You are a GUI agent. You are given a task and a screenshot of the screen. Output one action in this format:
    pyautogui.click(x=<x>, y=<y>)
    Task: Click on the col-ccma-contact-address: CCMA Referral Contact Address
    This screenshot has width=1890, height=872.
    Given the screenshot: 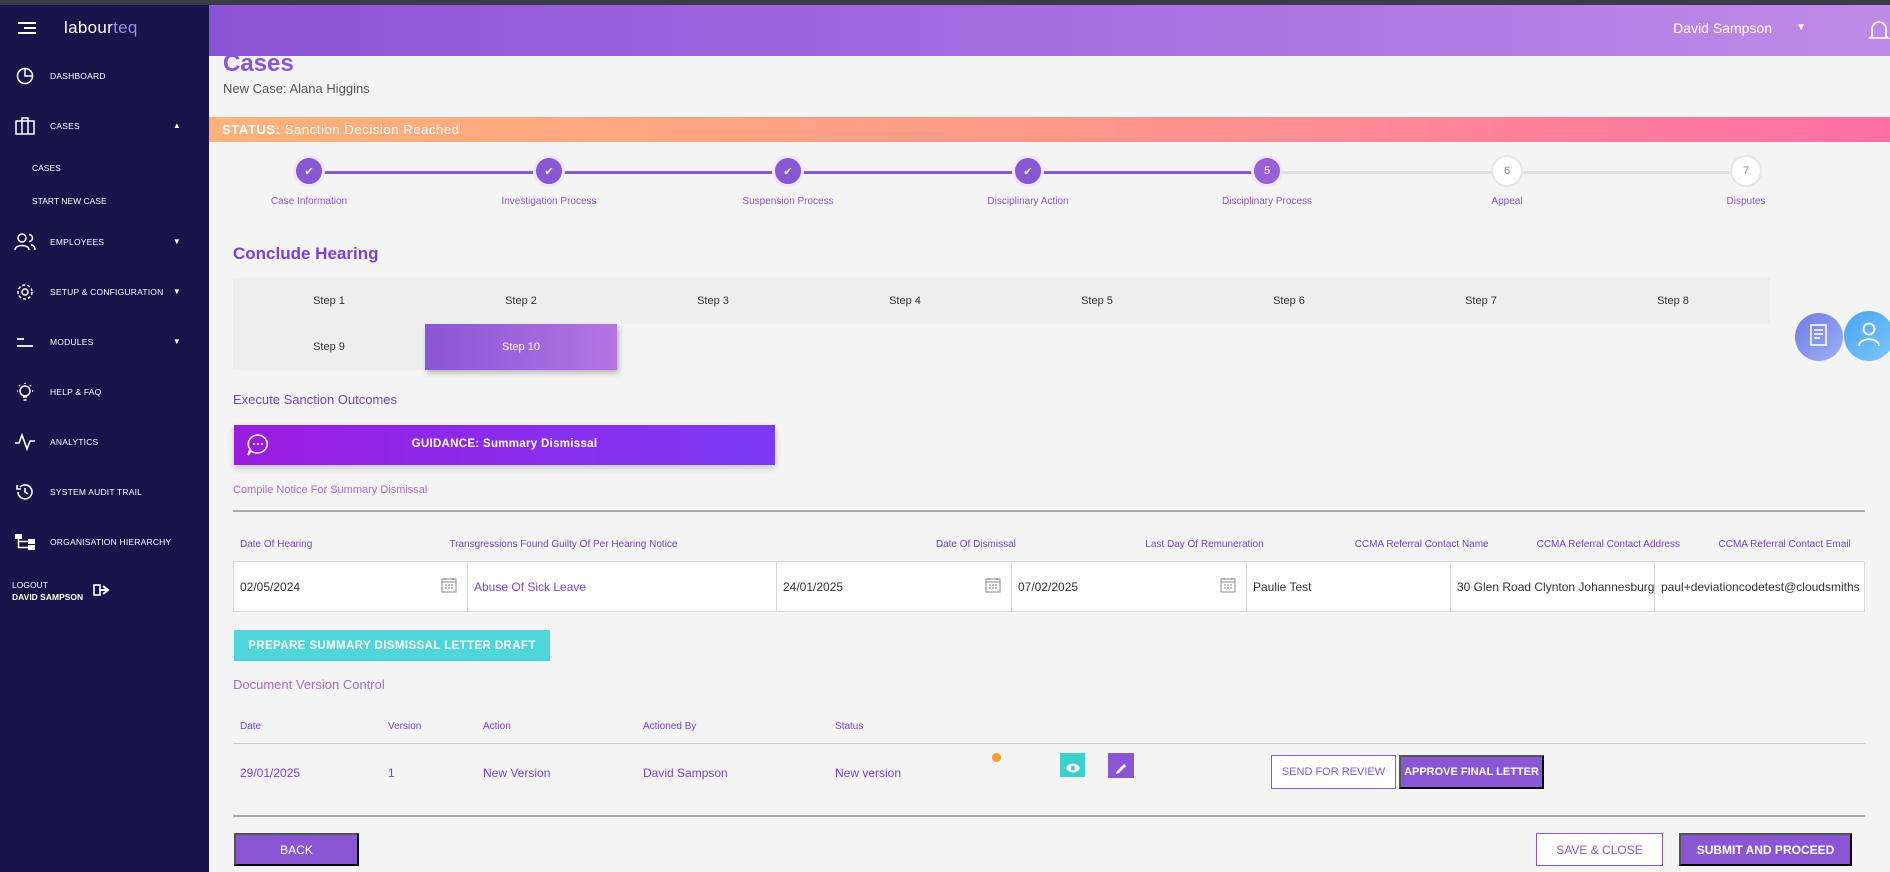 What is the action you would take?
    pyautogui.click(x=1608, y=544)
    